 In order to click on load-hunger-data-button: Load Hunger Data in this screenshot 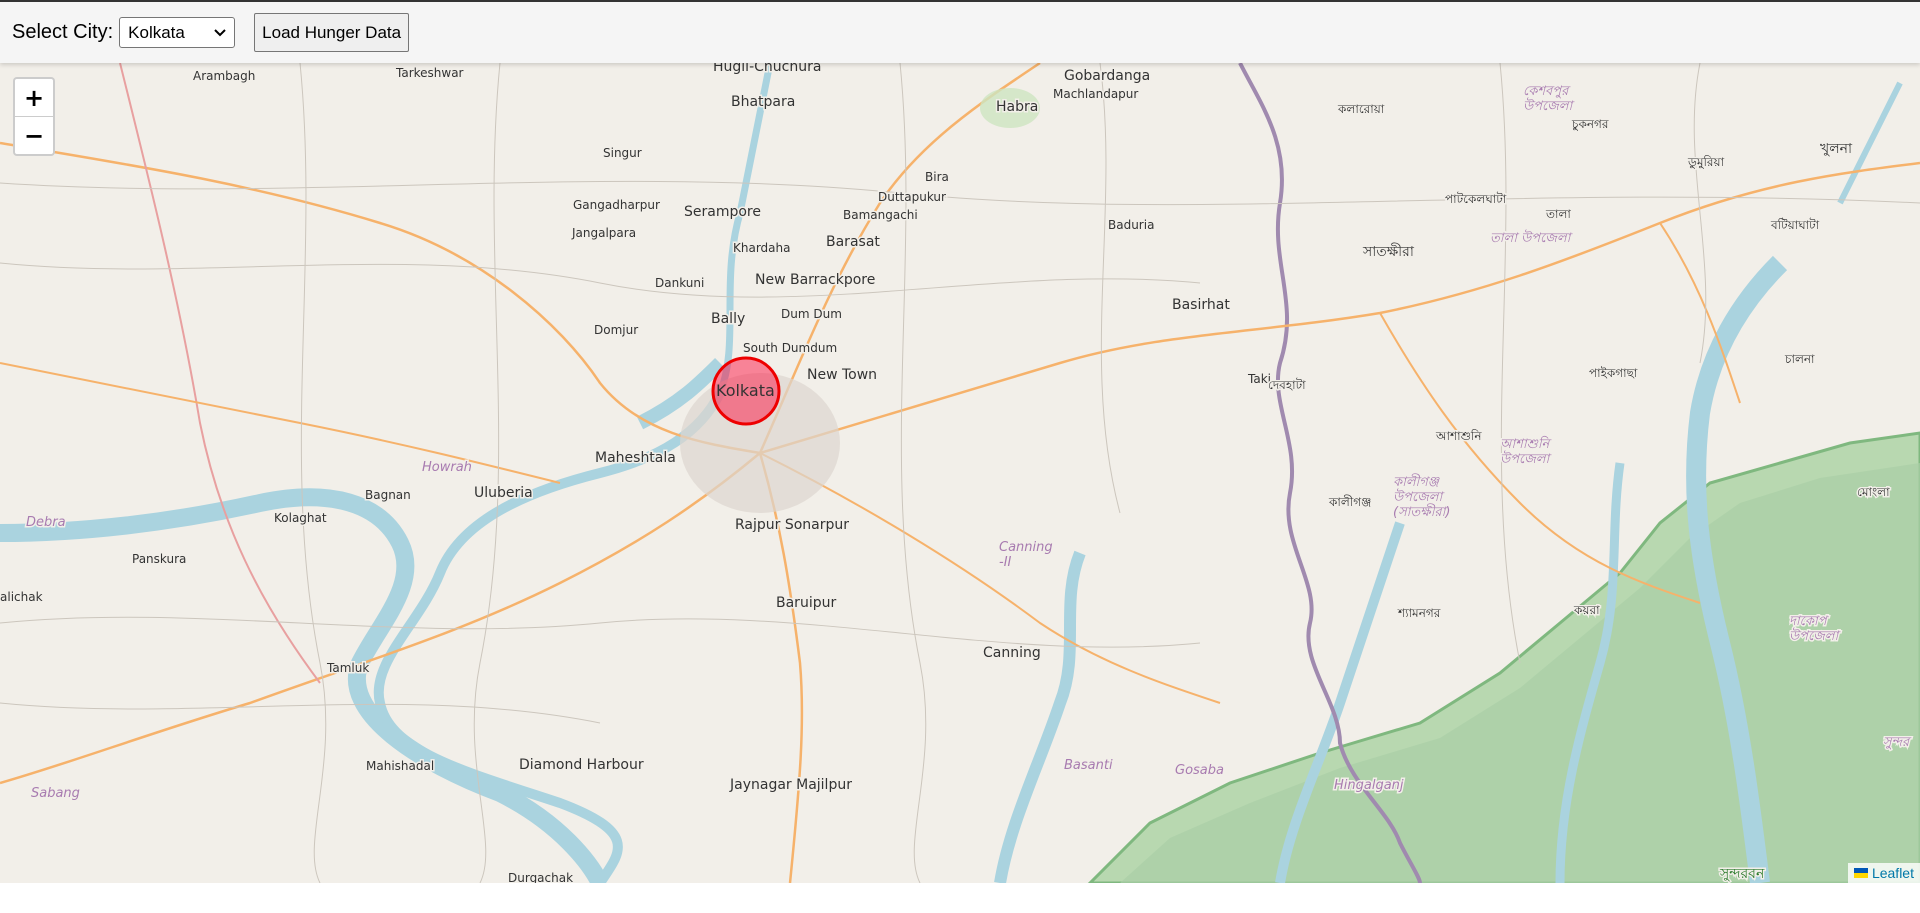, I will do `click(332, 32)`.